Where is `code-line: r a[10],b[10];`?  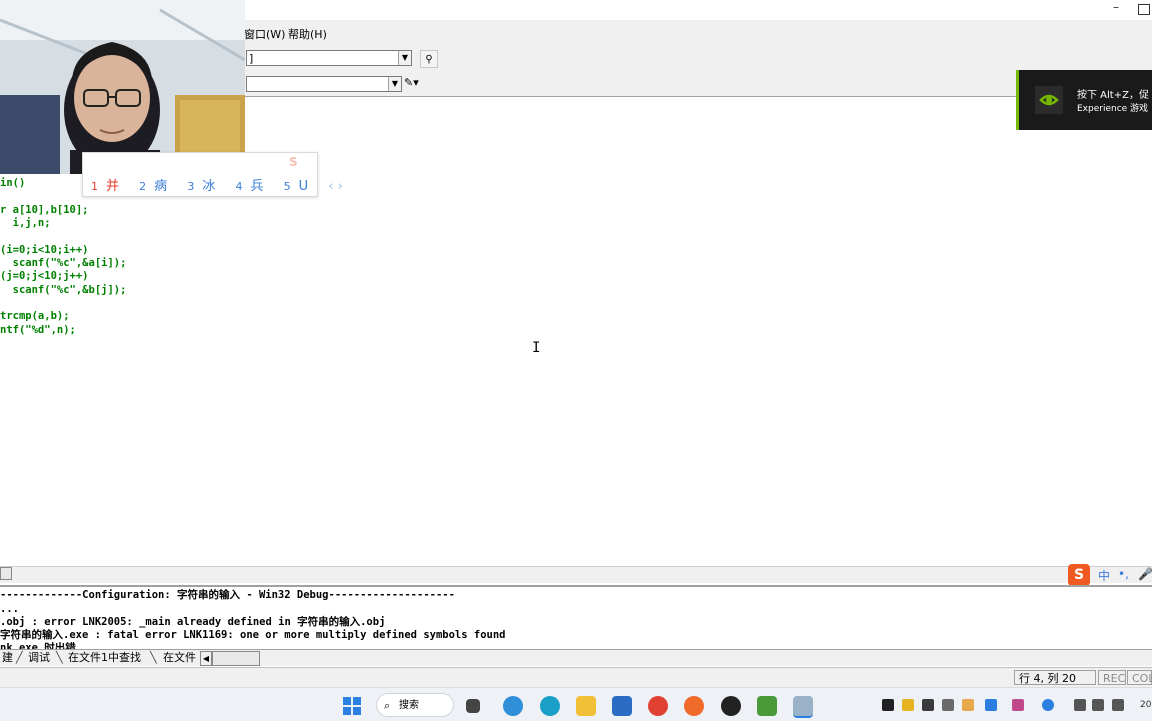 code-line: r a[10],b[10]; is located at coordinates (44, 210).